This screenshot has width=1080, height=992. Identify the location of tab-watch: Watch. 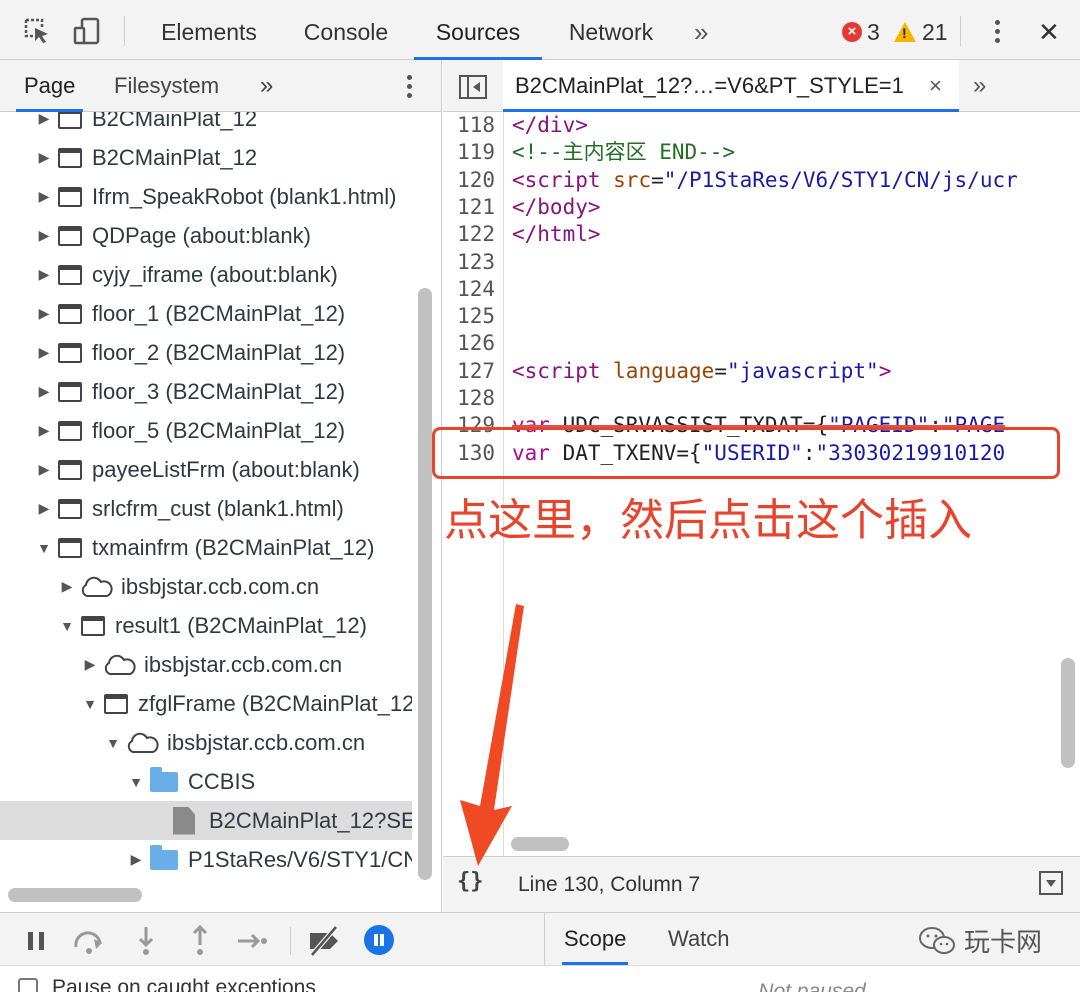
(699, 939).